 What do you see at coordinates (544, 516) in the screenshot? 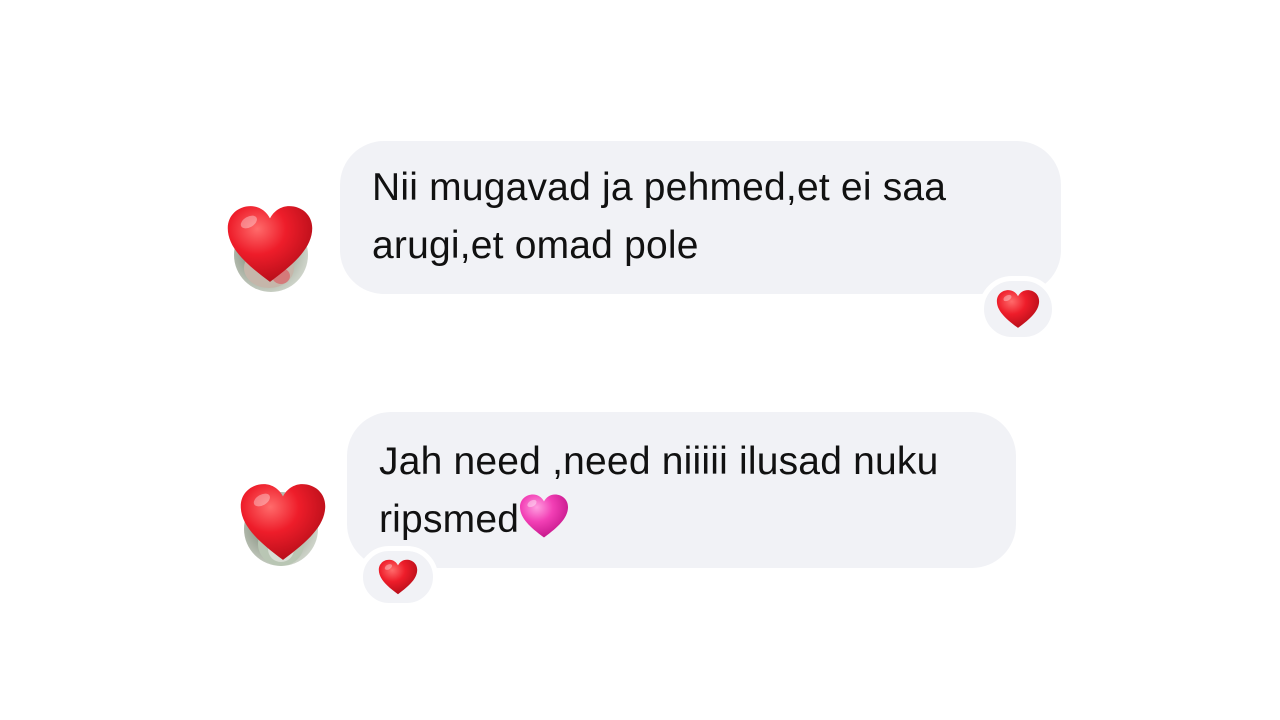
I see `pink-heart-icon` at bounding box center [544, 516].